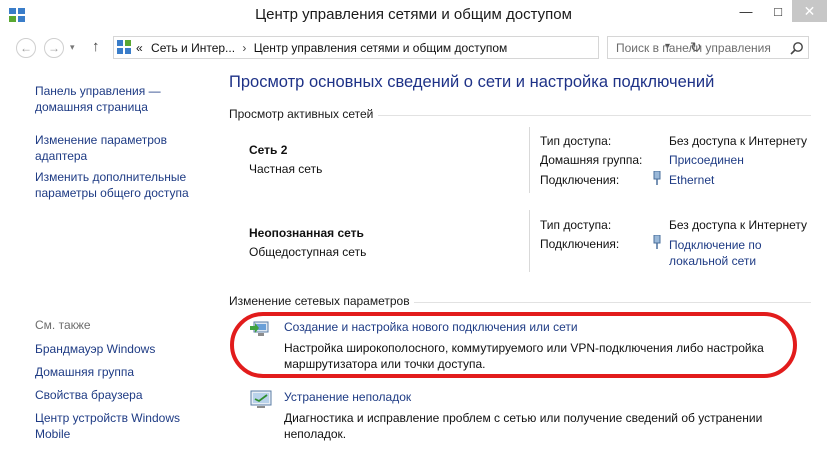 The height and width of the screenshot is (468, 827). What do you see at coordinates (122, 148) in the screenshot?
I see `sidebar-link-adapter-settings: Изменение параметров адаптера` at bounding box center [122, 148].